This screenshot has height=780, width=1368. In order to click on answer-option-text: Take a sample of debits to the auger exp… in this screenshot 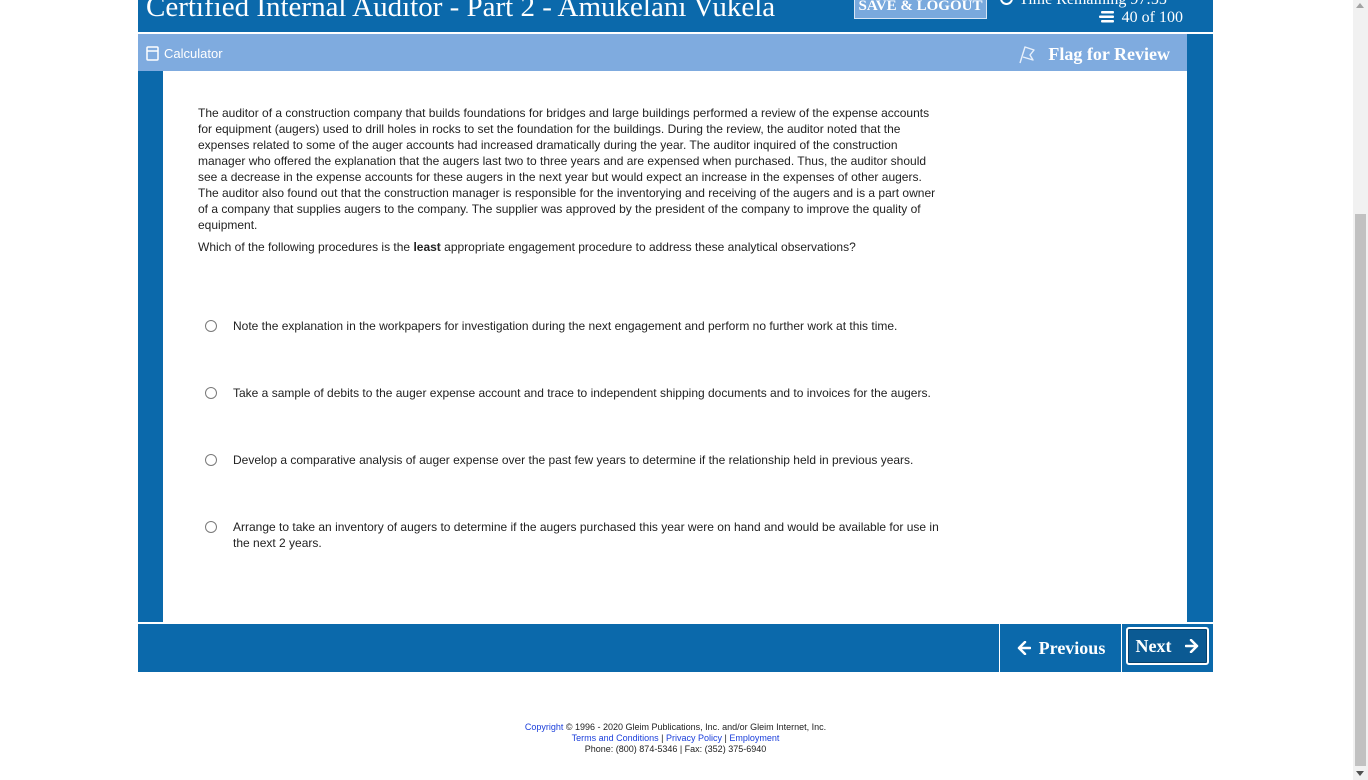, I will do `click(582, 393)`.